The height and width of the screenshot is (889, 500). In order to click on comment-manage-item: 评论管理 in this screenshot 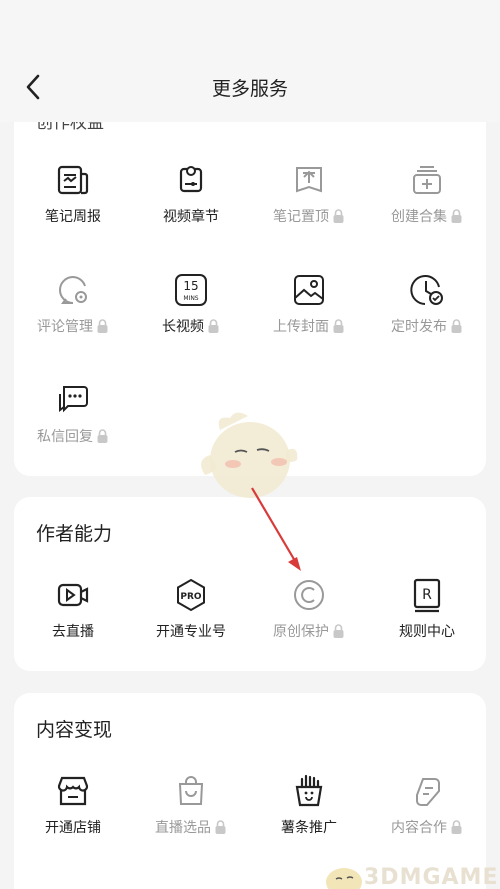, I will do `click(73, 317)`.